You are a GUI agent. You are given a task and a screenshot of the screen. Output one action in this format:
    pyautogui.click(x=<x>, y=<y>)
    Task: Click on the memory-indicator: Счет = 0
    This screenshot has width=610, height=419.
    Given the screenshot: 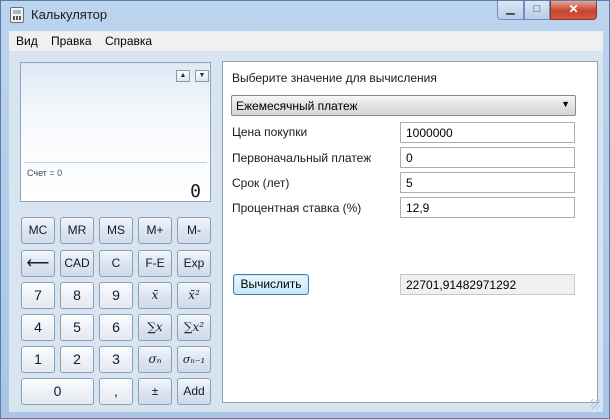 What is the action you would take?
    pyautogui.click(x=45, y=173)
    